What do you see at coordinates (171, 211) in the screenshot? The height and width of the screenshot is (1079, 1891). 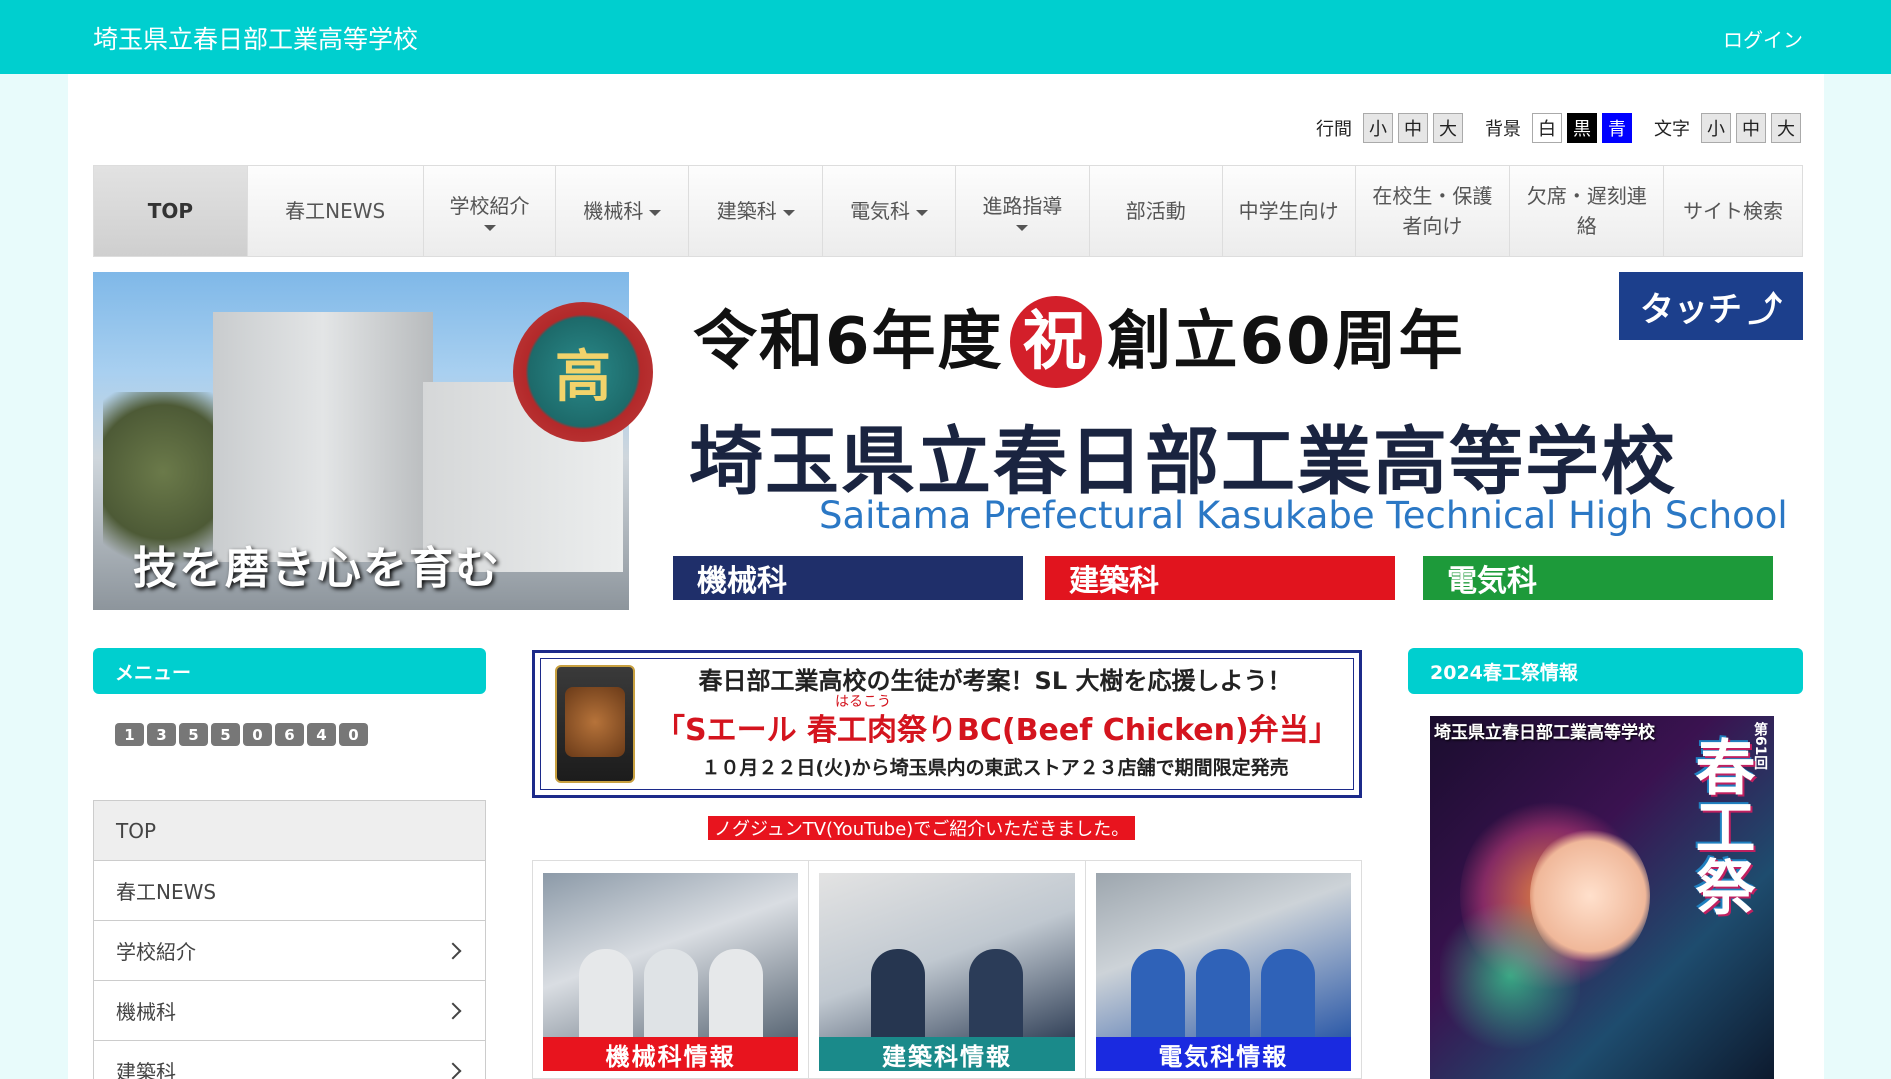 I see `nav-top: TOP` at bounding box center [171, 211].